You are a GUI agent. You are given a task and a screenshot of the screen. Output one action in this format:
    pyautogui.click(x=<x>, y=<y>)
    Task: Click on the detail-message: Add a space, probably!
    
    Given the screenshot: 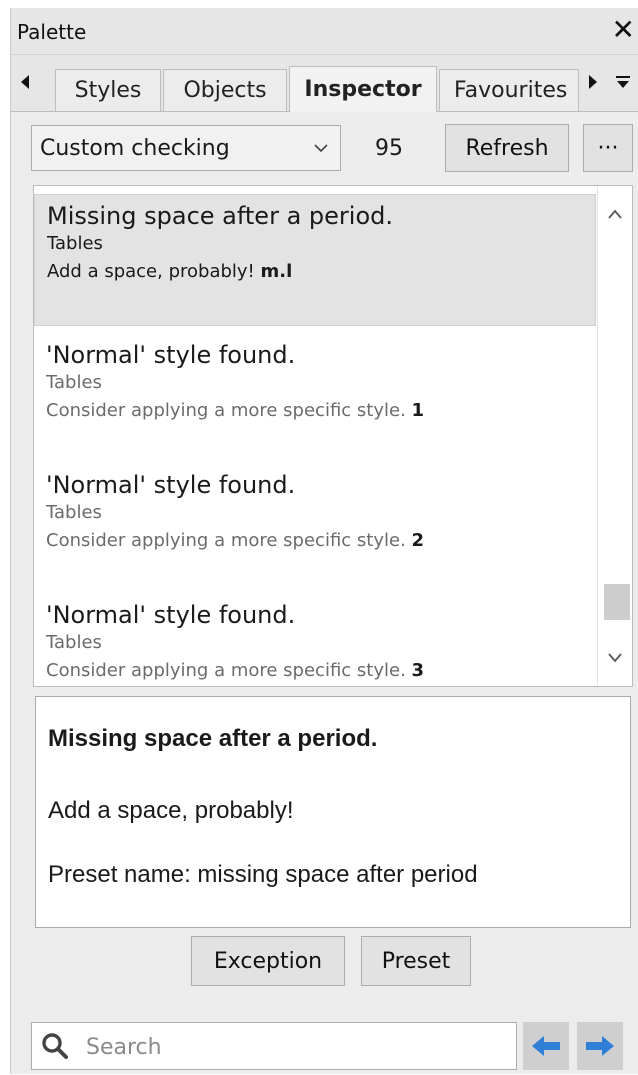 What is the action you would take?
    pyautogui.click(x=171, y=810)
    